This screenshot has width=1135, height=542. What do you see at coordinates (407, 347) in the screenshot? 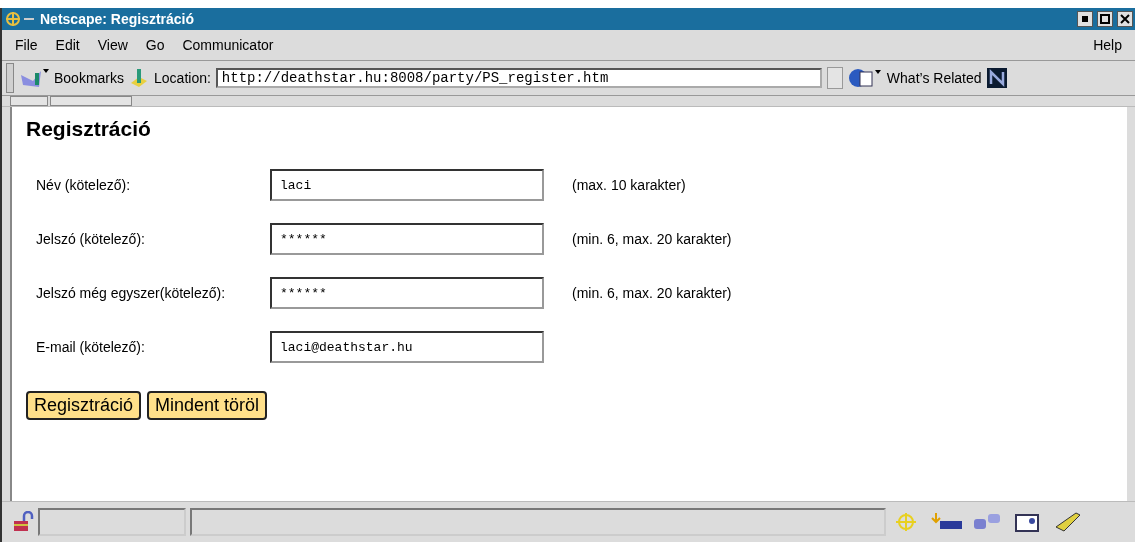
I see `input-field: laci@deathstar.hu` at bounding box center [407, 347].